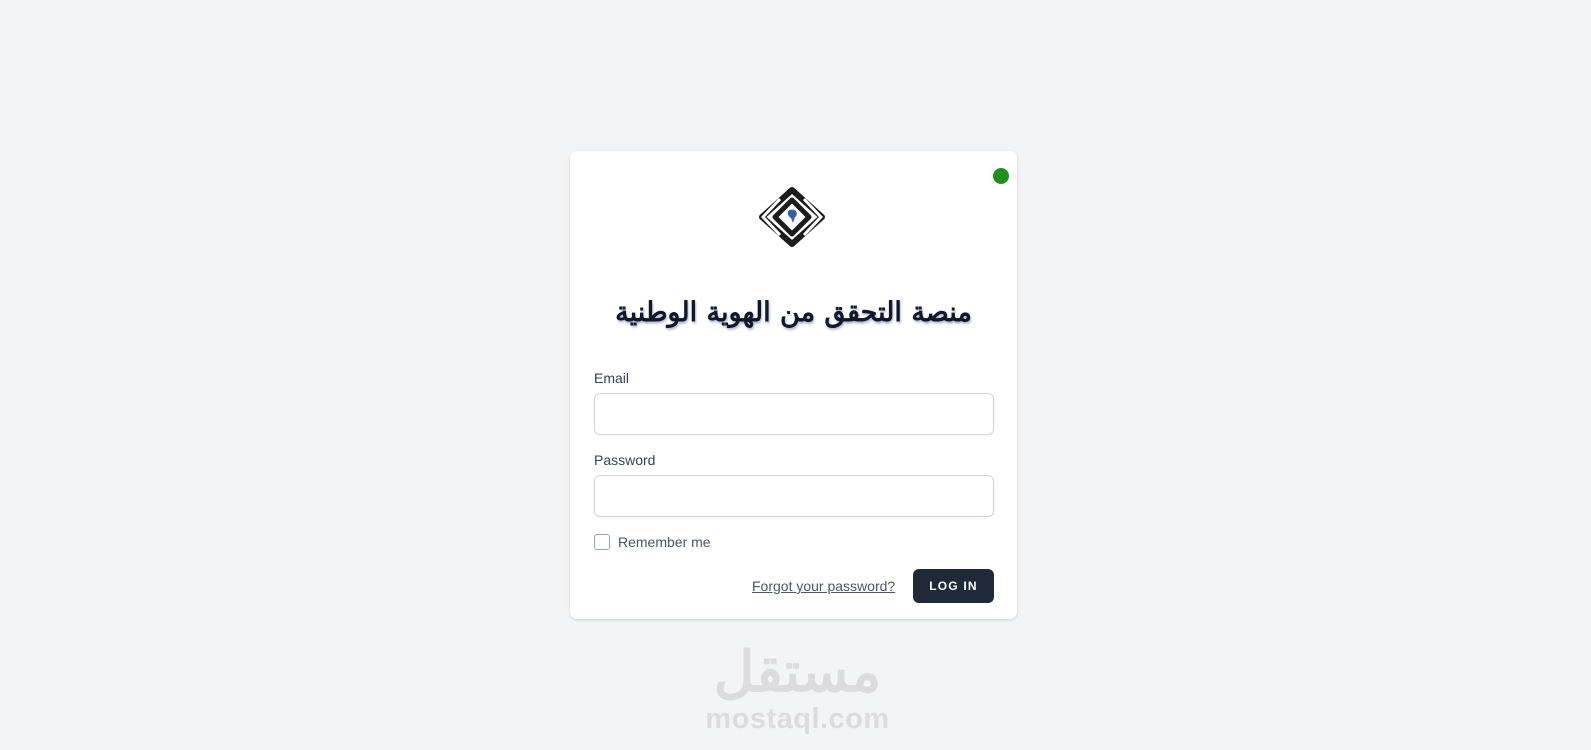  I want to click on status-indicator, so click(1001, 176).